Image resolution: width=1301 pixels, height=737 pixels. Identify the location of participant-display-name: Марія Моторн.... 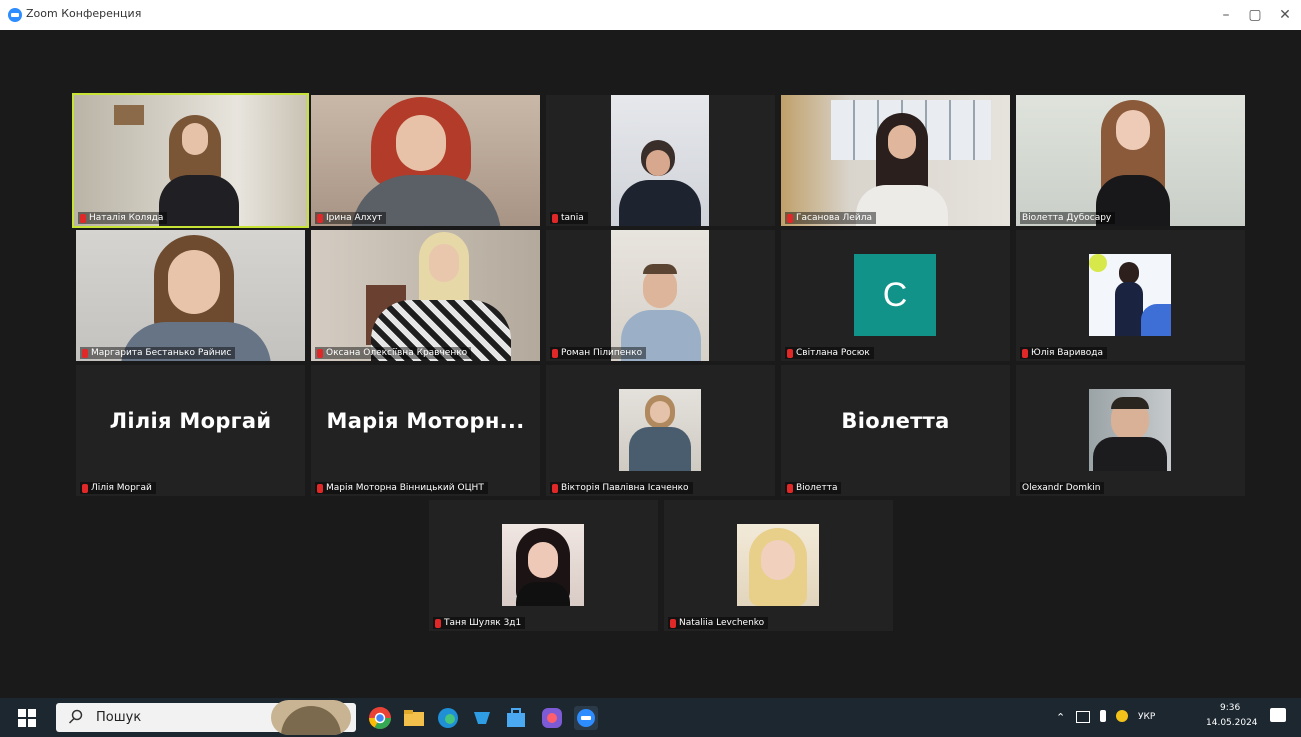
(425, 421).